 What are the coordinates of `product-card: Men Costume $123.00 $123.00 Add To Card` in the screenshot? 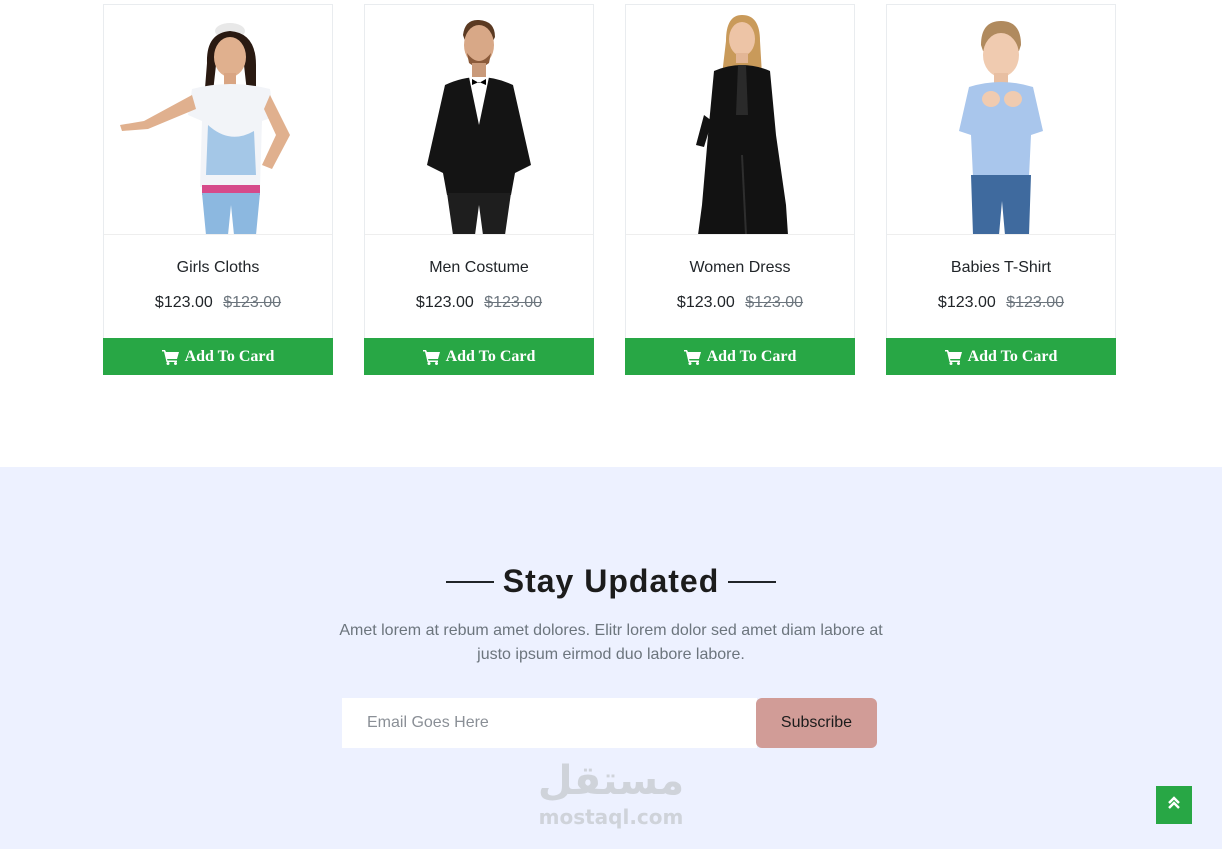 It's located at (479, 189).